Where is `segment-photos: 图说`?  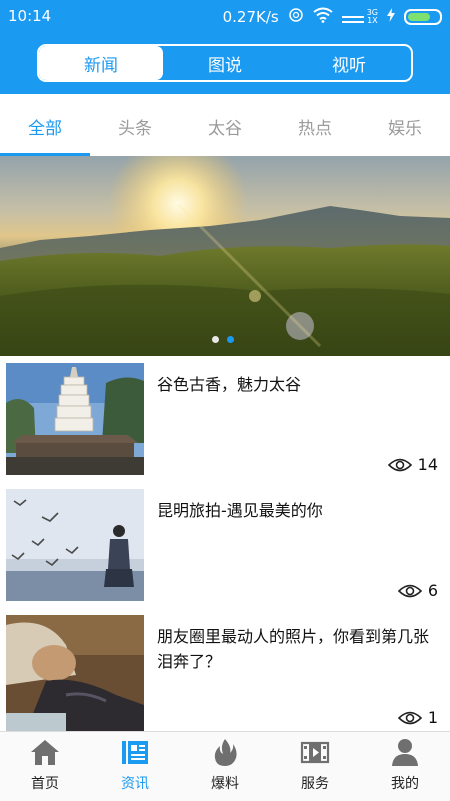 segment-photos: 图说 is located at coordinates (225, 63).